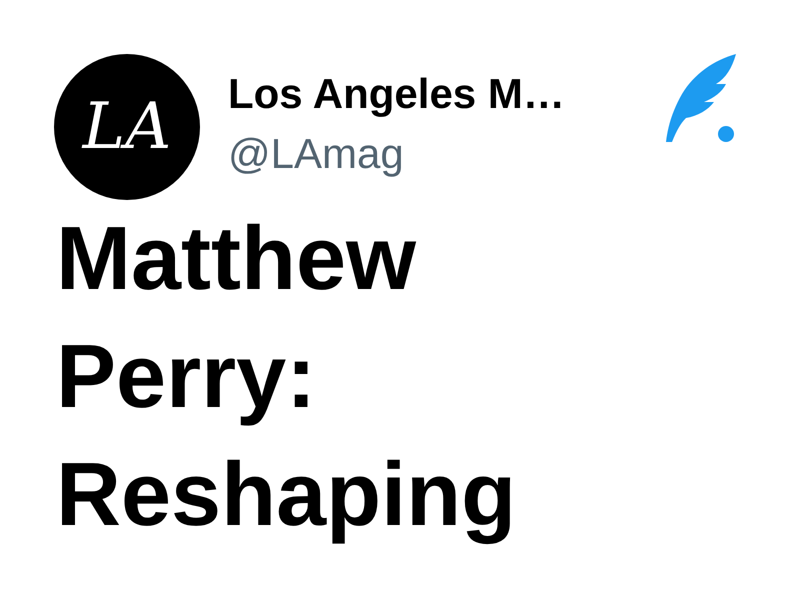 The image size is (800, 600). Describe the element at coordinates (127, 127) in the screenshot. I see `avatar-logo: LA` at that location.